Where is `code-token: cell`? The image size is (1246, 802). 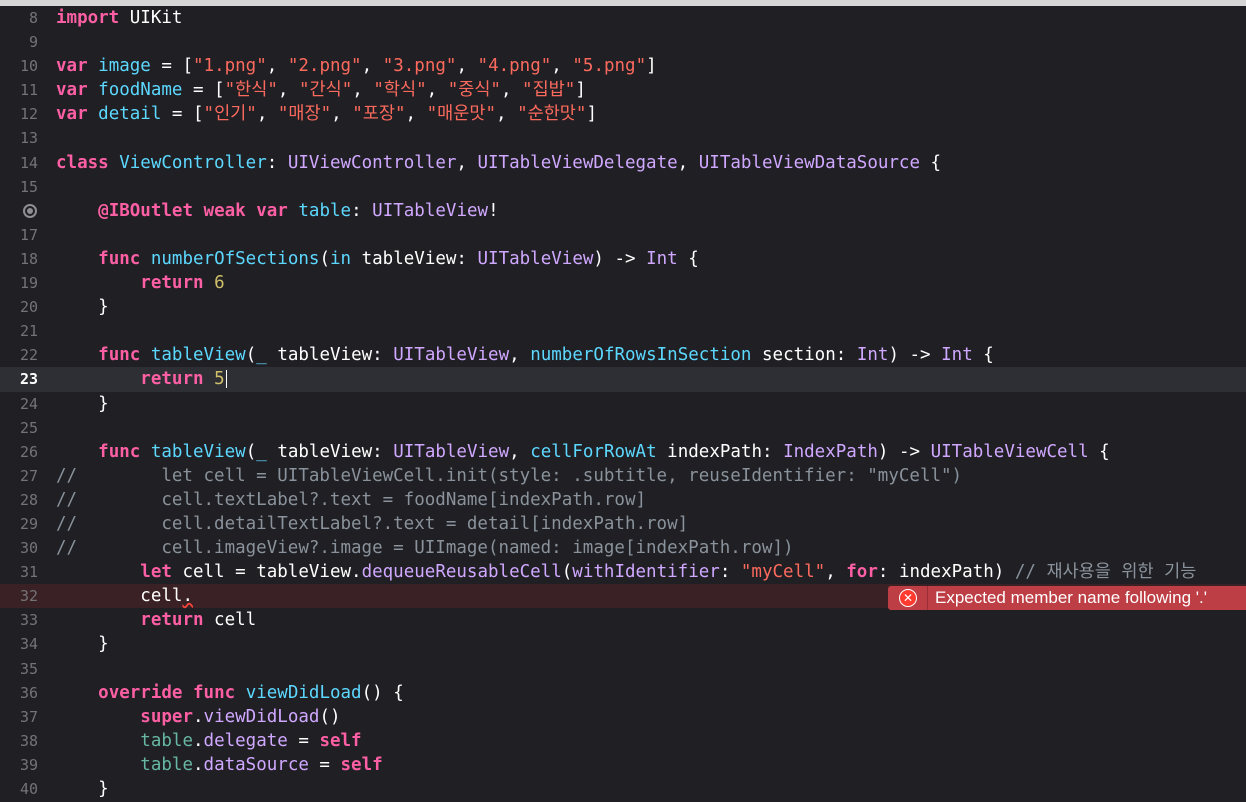 code-token: cell is located at coordinates (119, 596).